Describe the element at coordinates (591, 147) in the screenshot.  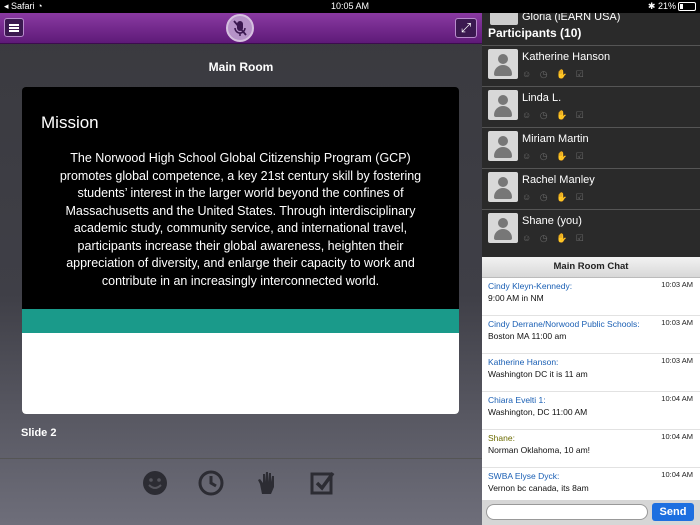
I see `participant-row: Miriam Martin ☺ ◷ ✋ ☑` at that location.